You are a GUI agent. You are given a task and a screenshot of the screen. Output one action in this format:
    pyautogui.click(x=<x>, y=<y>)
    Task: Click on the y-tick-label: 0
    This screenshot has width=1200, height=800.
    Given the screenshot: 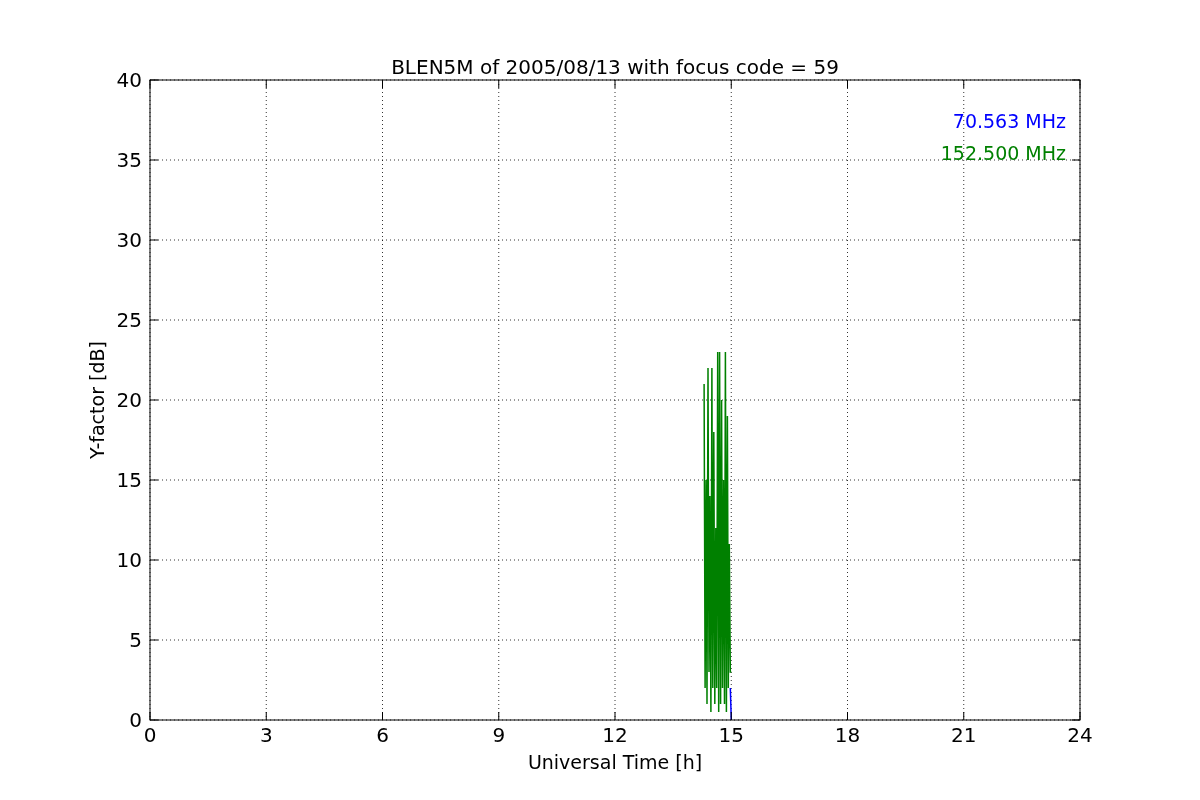 What is the action you would take?
    pyautogui.click(x=135, y=720)
    